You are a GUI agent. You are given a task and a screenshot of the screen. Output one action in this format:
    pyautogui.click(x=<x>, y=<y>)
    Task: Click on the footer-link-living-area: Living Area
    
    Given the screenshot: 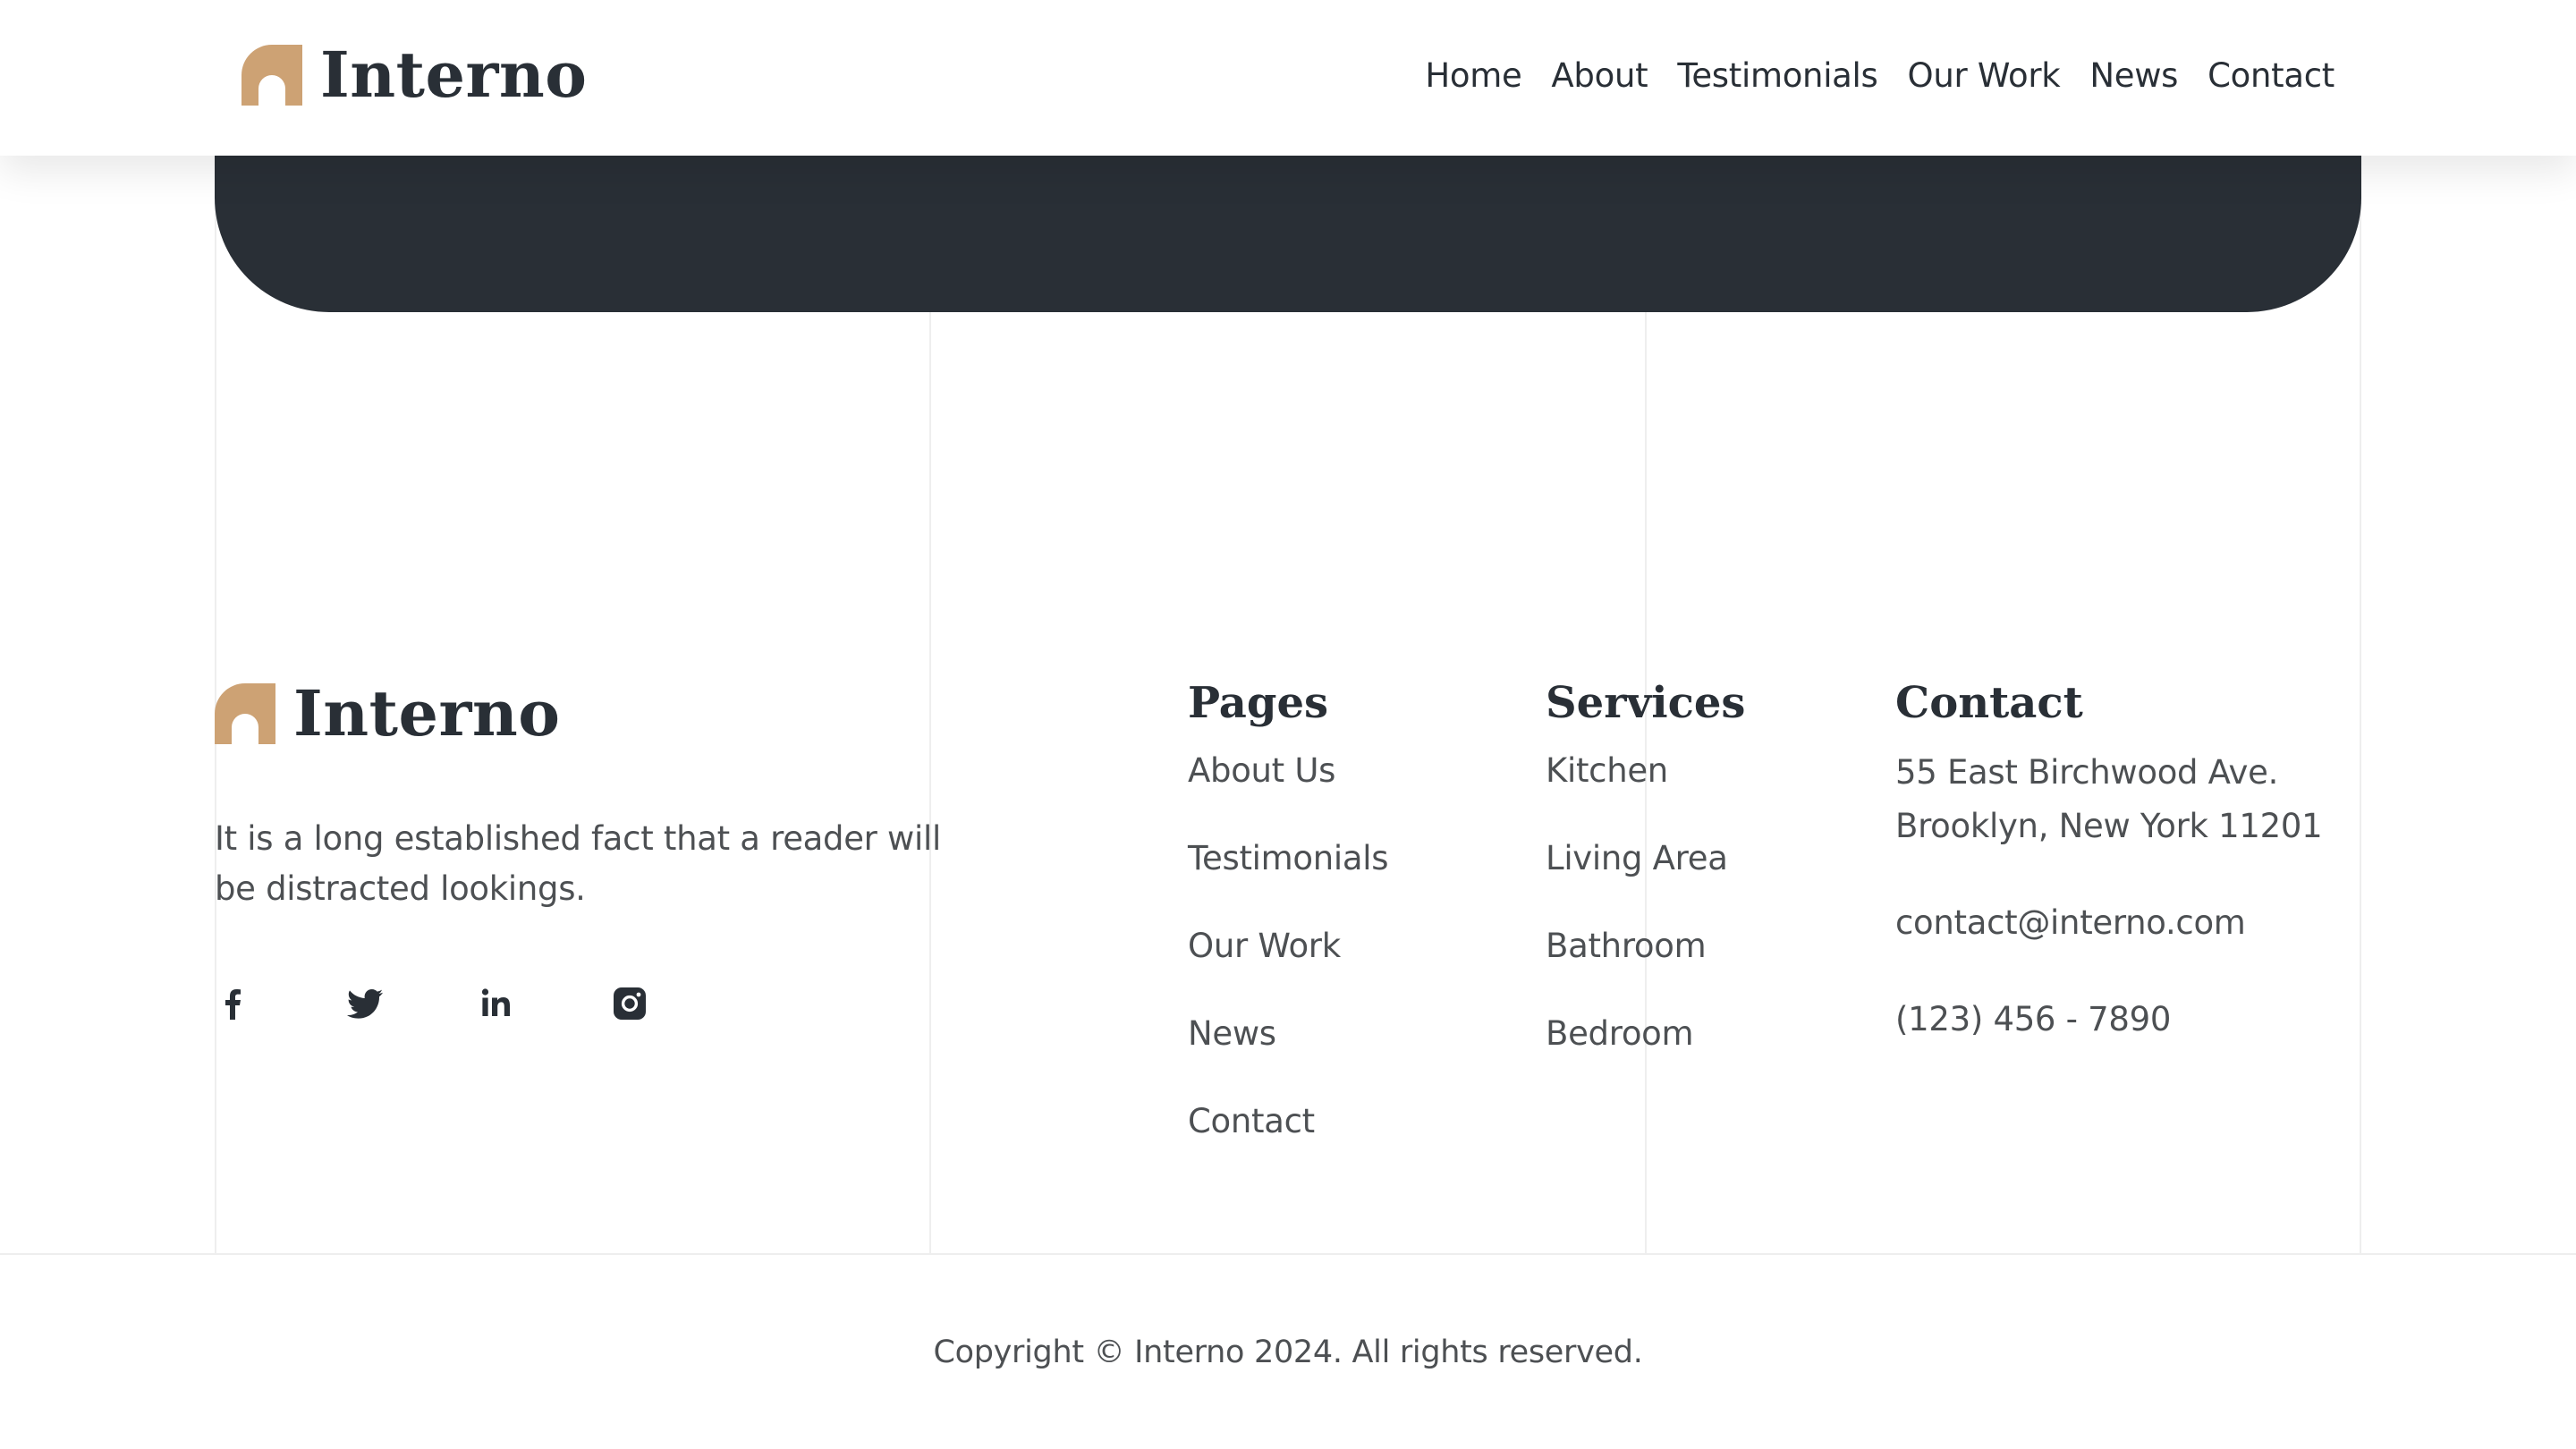 What is the action you would take?
    pyautogui.click(x=1645, y=859)
    